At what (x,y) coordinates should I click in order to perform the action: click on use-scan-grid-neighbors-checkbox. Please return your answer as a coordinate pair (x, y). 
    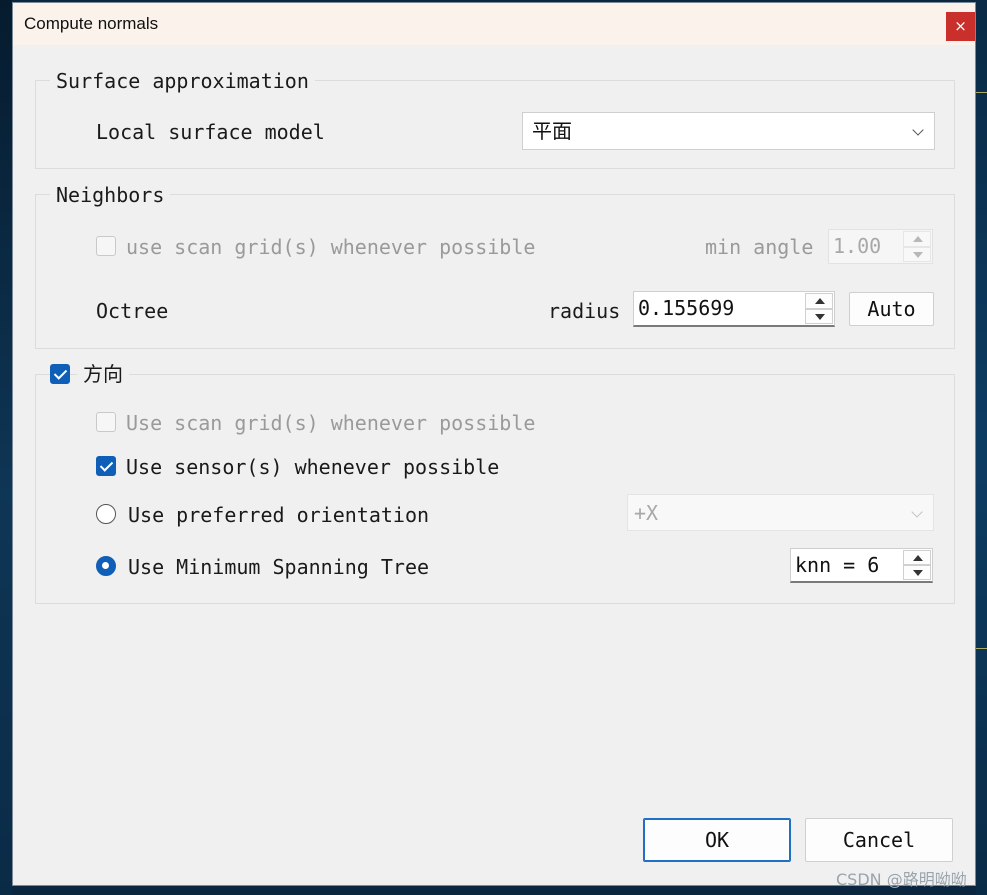
    Looking at the image, I should click on (106, 246).